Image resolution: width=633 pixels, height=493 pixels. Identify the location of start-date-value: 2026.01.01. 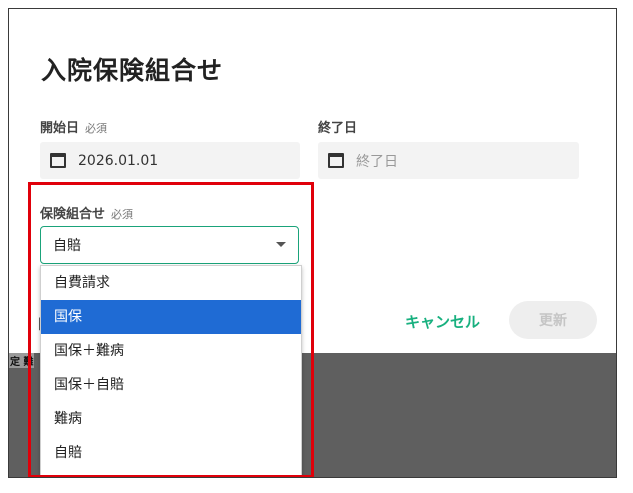
(118, 160).